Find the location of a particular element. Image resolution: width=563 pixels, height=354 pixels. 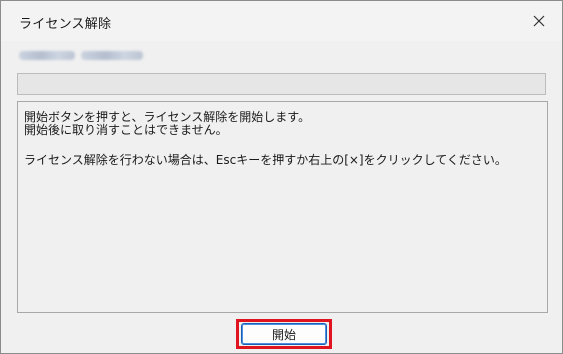

progress-bar is located at coordinates (281, 84).